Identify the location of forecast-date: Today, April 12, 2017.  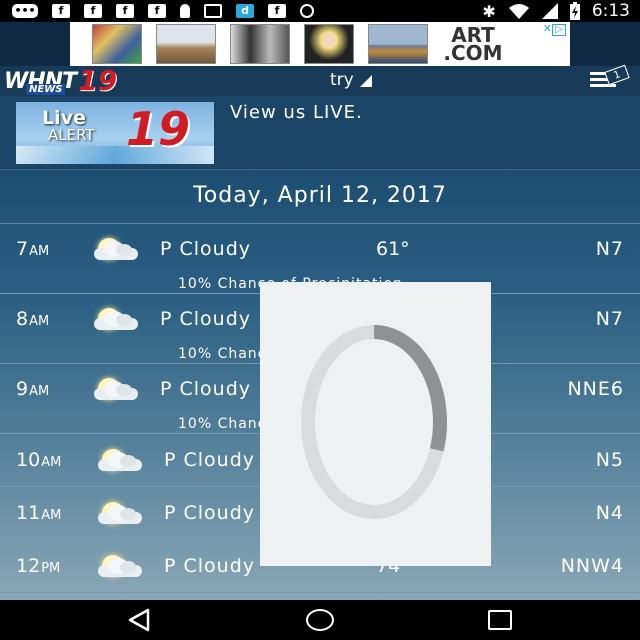
(320, 195).